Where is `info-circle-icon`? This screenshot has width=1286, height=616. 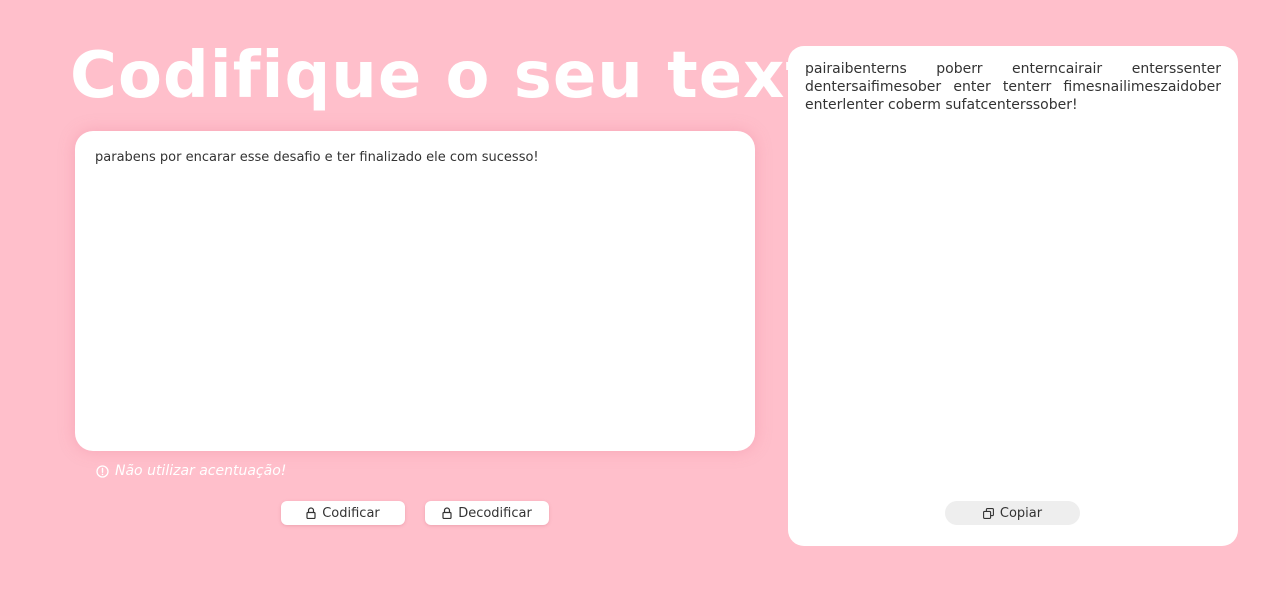
info-circle-icon is located at coordinates (102, 471).